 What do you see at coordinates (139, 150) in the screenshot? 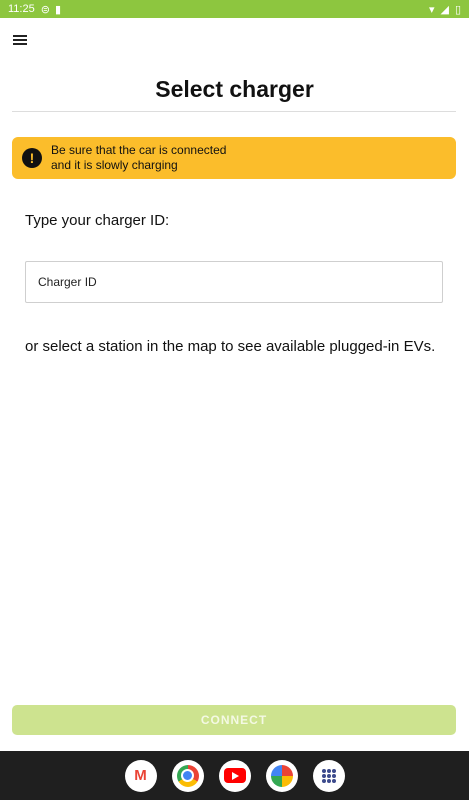
I see `warning-line-1: Be sure that the car is connected` at bounding box center [139, 150].